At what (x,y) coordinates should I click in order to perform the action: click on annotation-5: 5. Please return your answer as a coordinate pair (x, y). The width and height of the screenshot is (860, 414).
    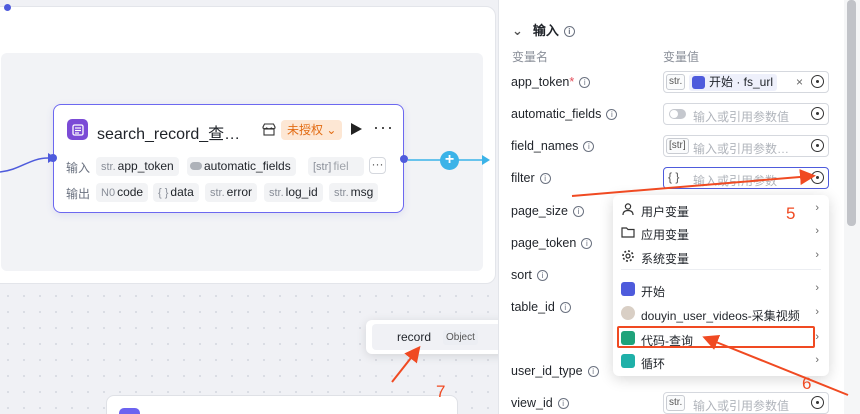
    Looking at the image, I should click on (791, 213).